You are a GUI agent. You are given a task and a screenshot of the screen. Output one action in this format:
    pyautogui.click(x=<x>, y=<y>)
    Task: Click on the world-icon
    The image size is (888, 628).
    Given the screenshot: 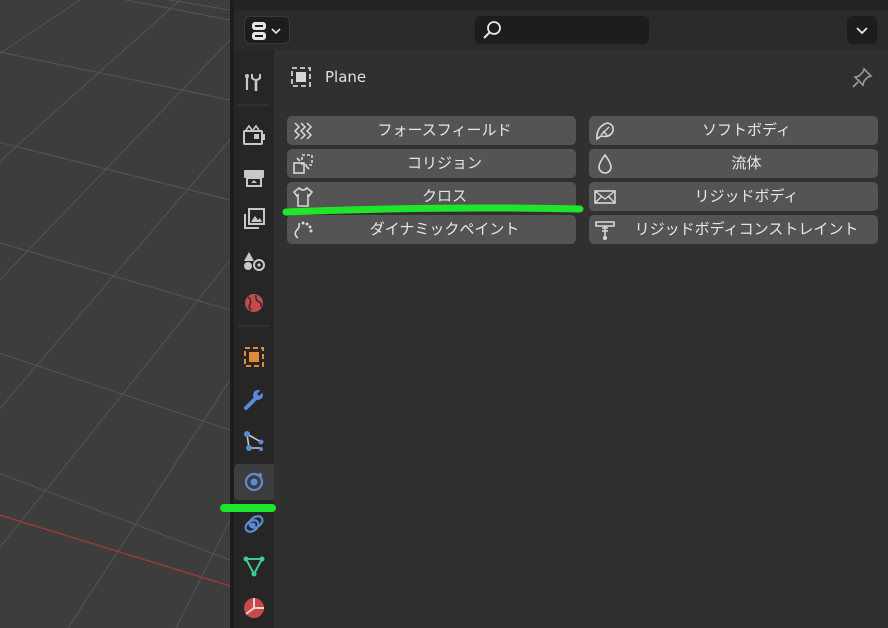 What is the action you would take?
    pyautogui.click(x=254, y=303)
    